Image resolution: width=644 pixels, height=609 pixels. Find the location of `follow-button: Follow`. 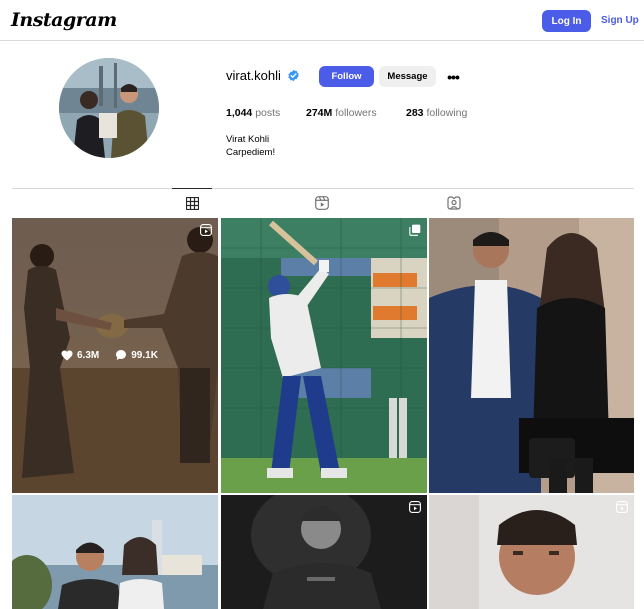

follow-button: Follow is located at coordinates (346, 76).